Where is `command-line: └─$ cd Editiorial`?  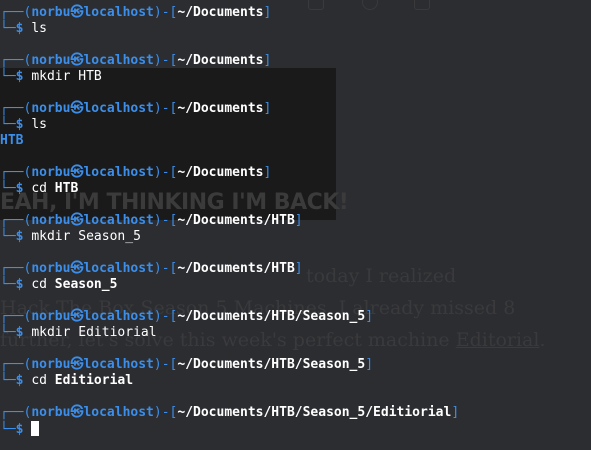
command-line: └─$ cd Editiorial is located at coordinates (66, 381).